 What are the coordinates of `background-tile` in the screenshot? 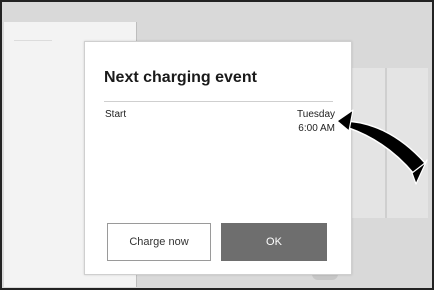 It's located at (408, 143).